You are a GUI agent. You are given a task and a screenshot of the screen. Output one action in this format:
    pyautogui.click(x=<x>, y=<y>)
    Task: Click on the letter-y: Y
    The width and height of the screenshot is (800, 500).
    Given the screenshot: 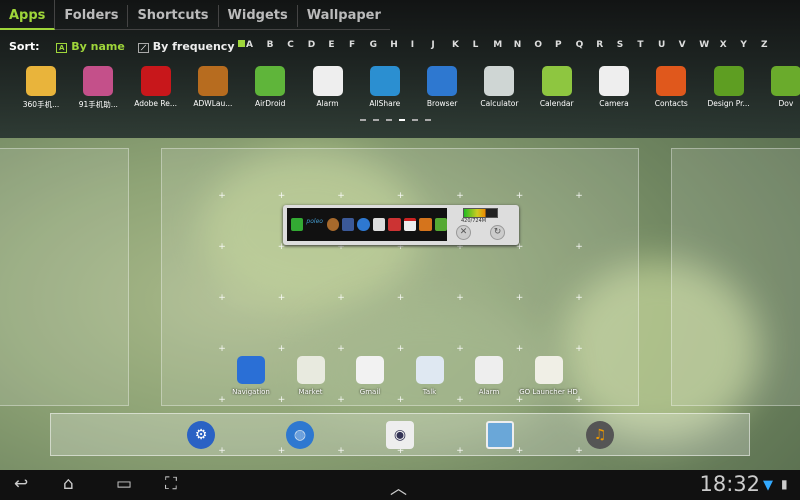 What is the action you would take?
    pyautogui.click(x=743, y=45)
    